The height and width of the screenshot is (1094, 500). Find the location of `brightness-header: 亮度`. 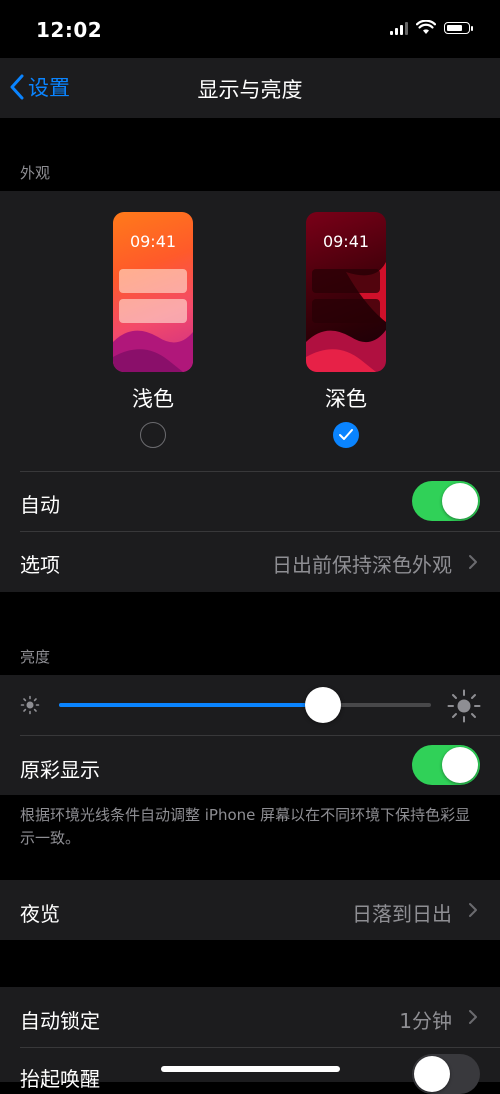

brightness-header: 亮度 is located at coordinates (35, 657).